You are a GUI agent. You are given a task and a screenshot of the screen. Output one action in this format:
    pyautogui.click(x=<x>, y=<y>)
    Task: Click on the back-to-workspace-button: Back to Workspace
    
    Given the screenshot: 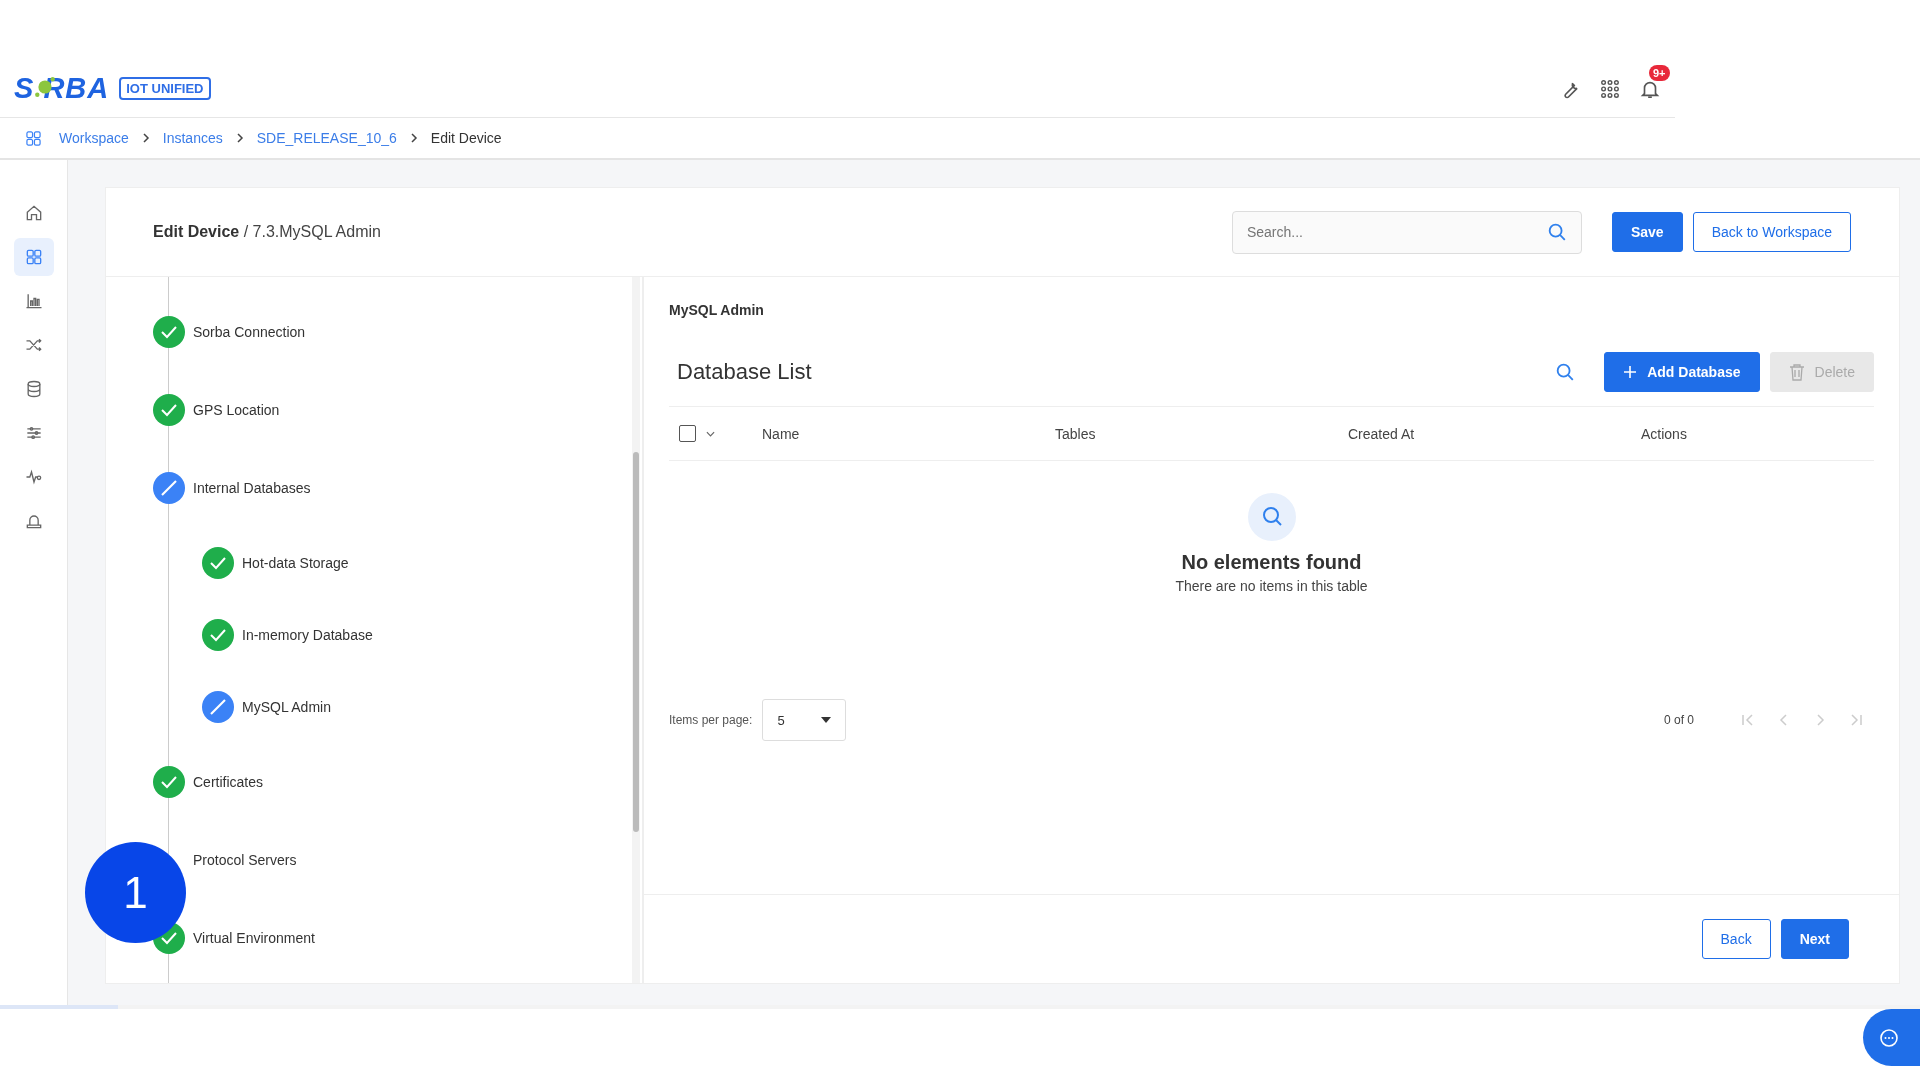 What is the action you would take?
    pyautogui.click(x=1771, y=232)
    